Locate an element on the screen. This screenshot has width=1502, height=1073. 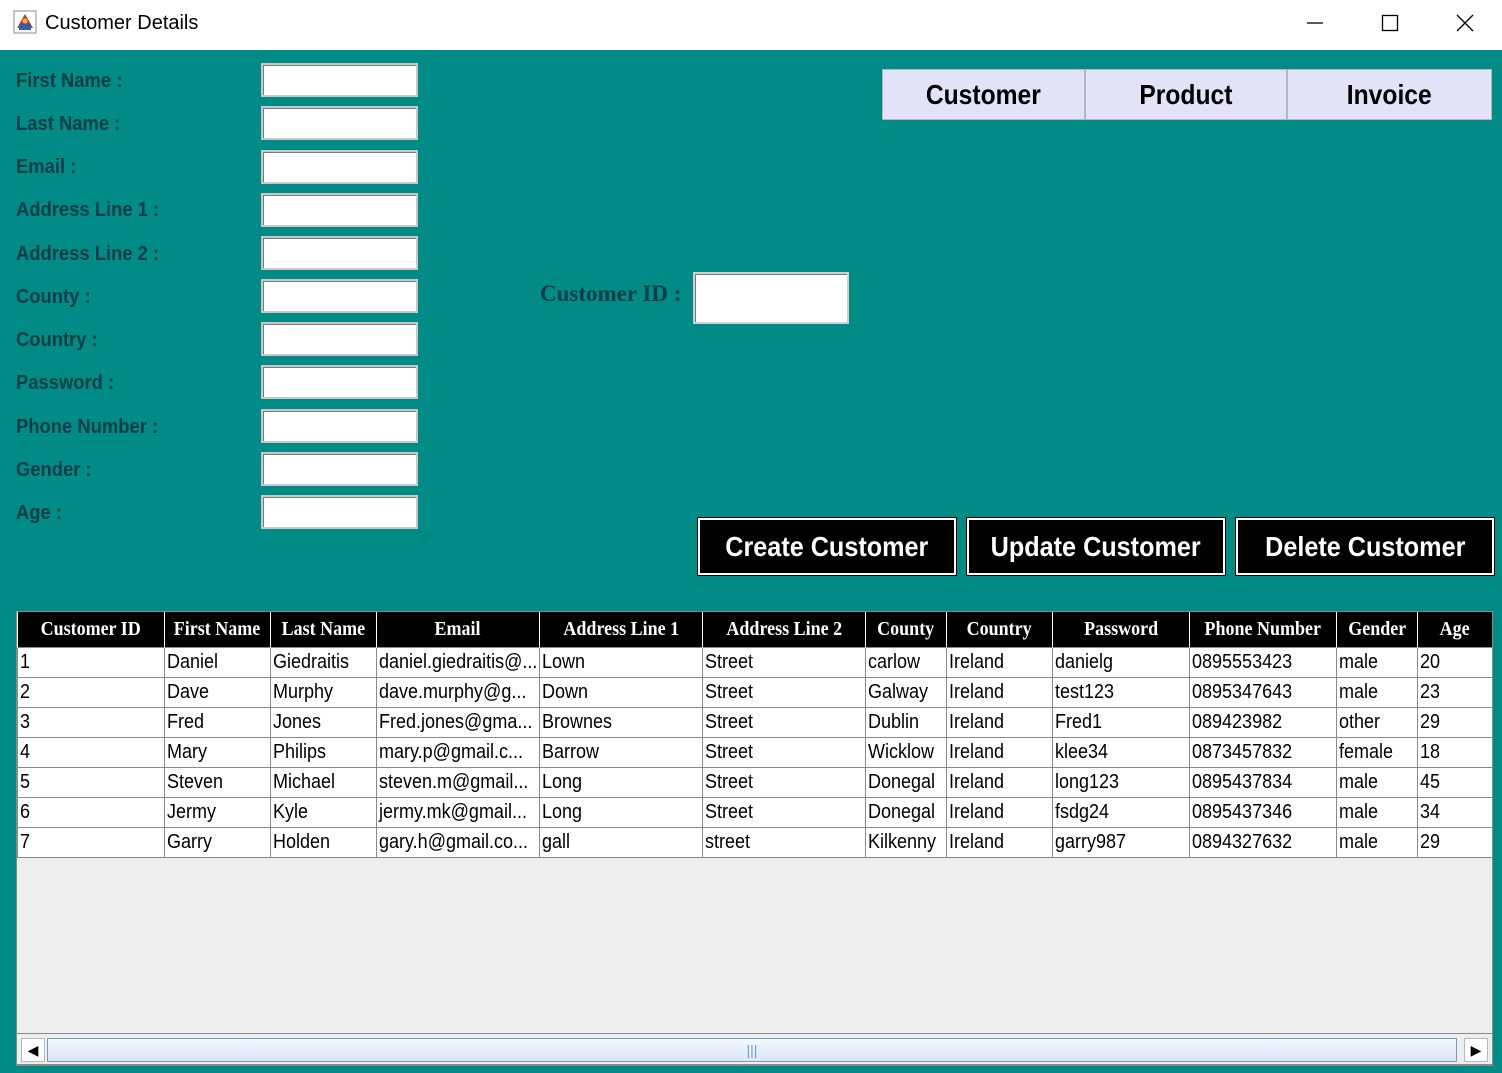
table-cell-county: Kilkenny is located at coordinates (906, 842).